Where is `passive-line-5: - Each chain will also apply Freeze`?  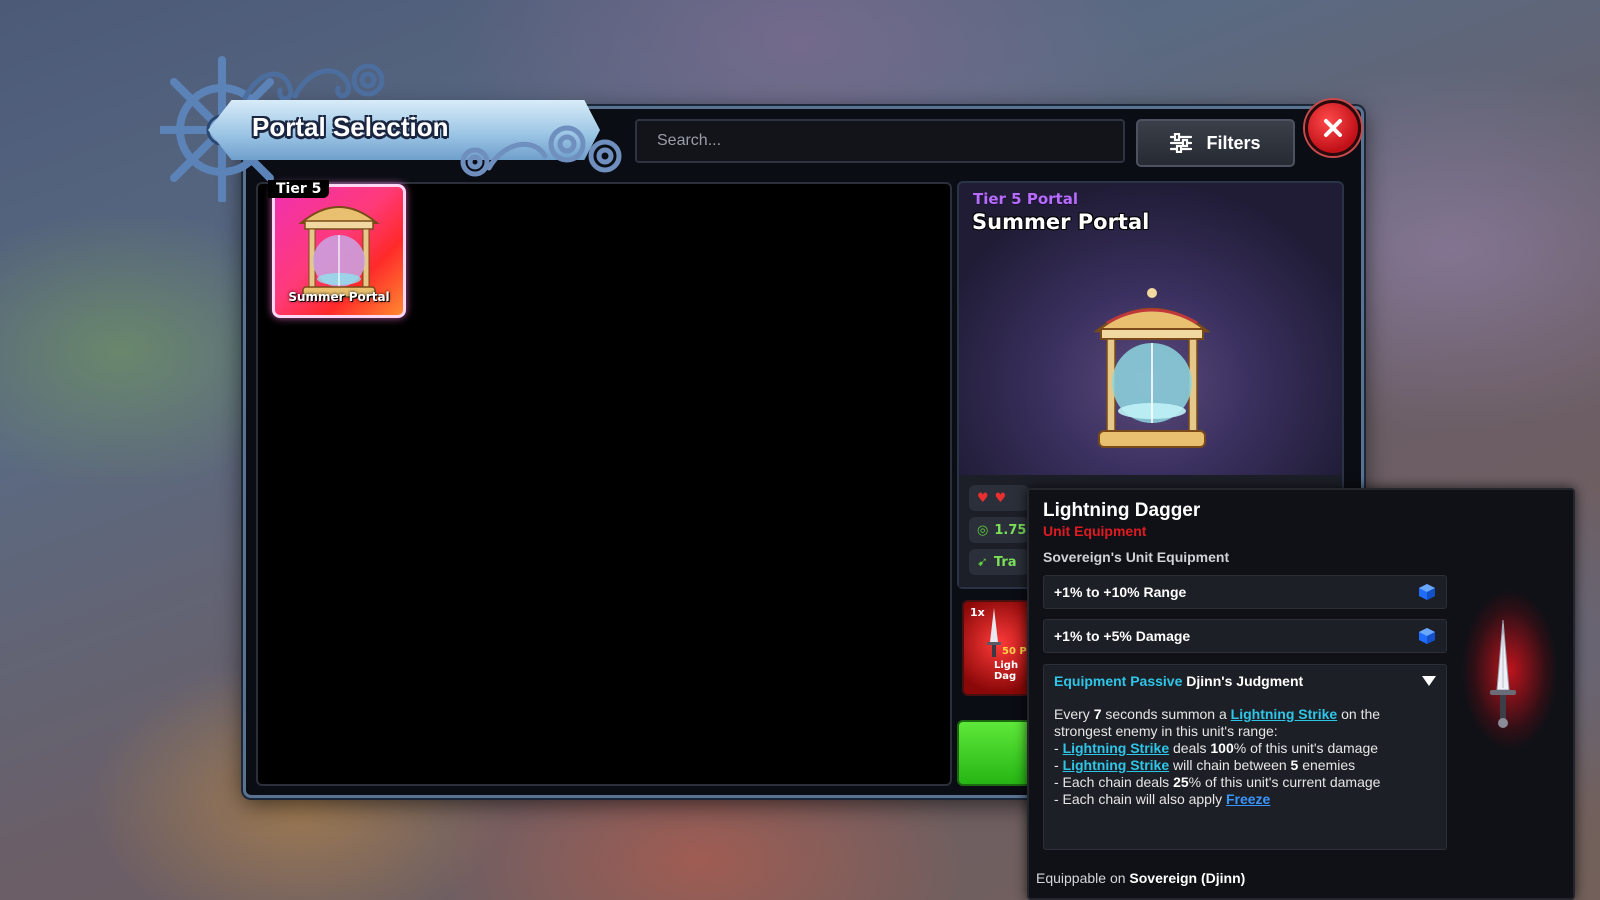 passive-line-5: - Each chain will also apply Freeze is located at coordinates (1245, 799).